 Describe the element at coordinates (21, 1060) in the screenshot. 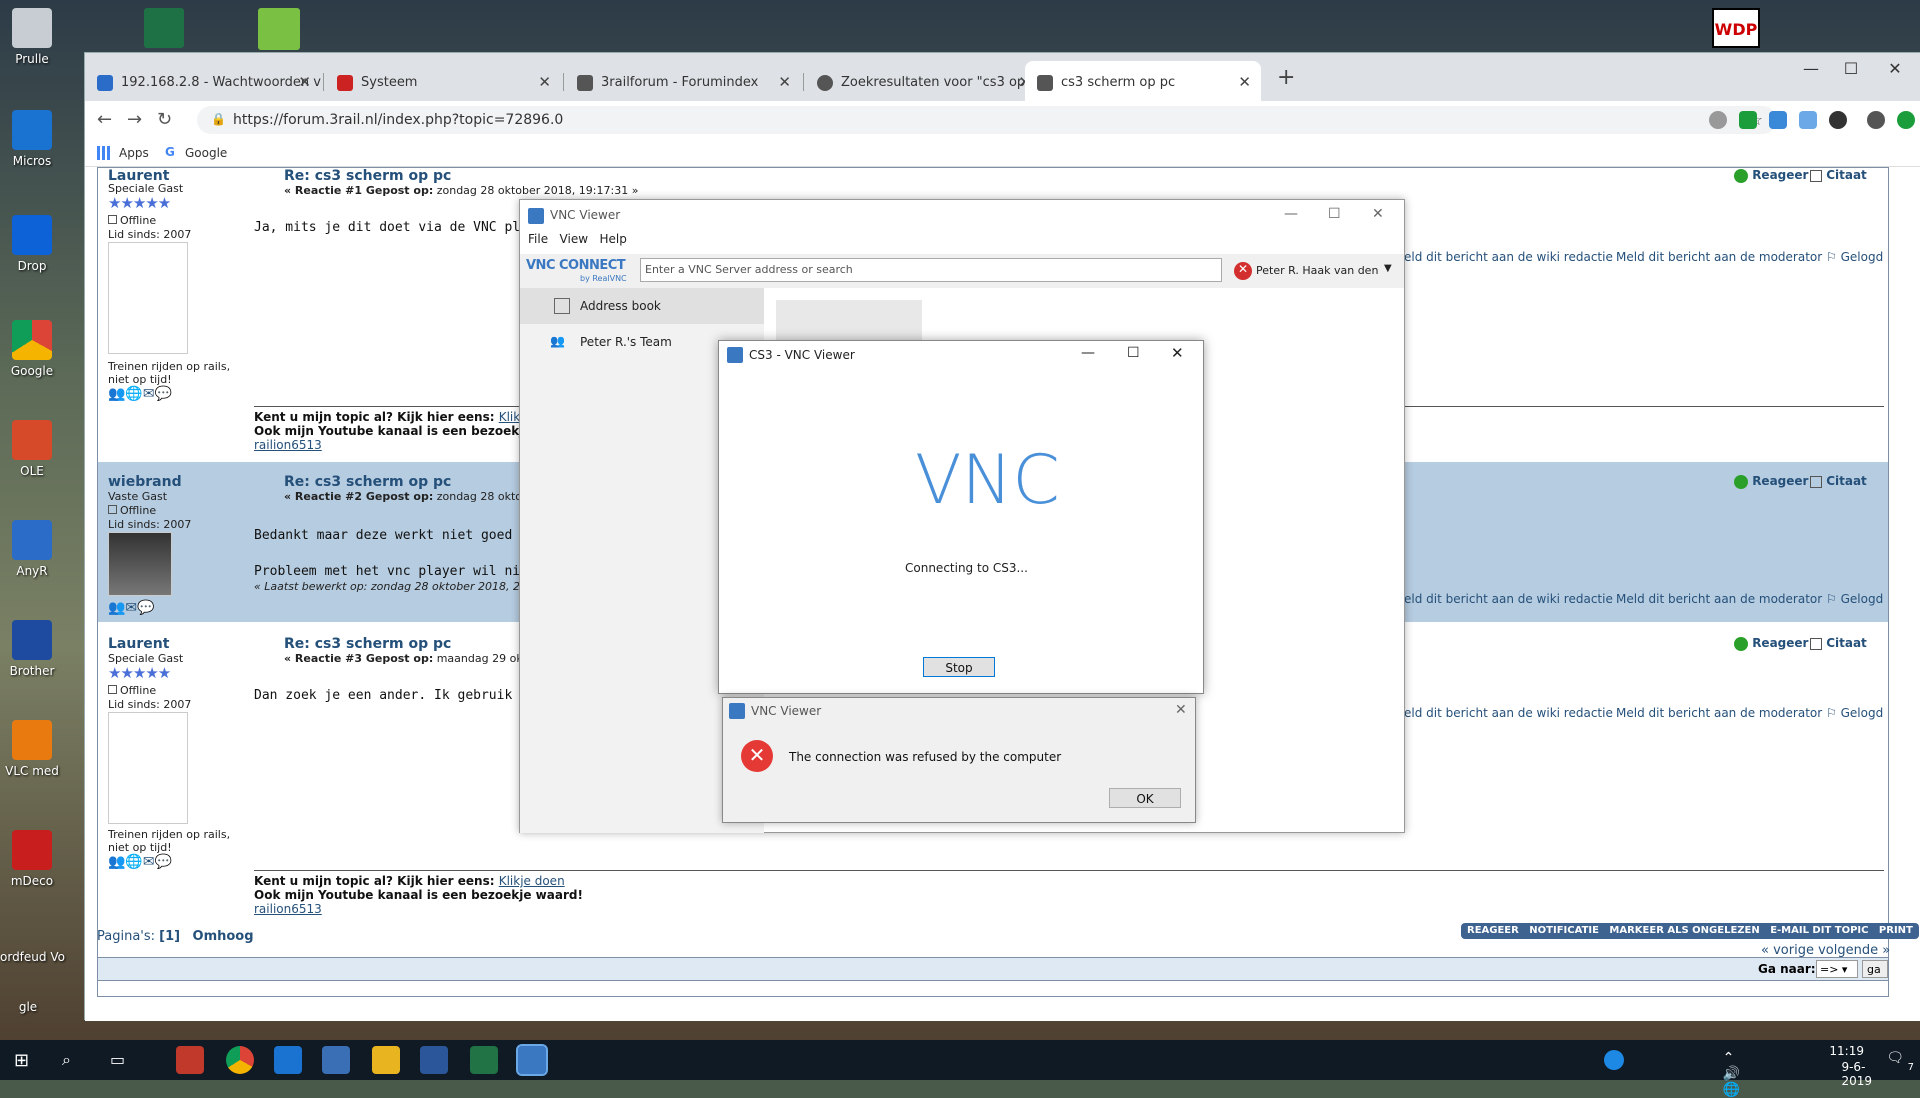

I see `windows-start-icon: ⊞` at that location.